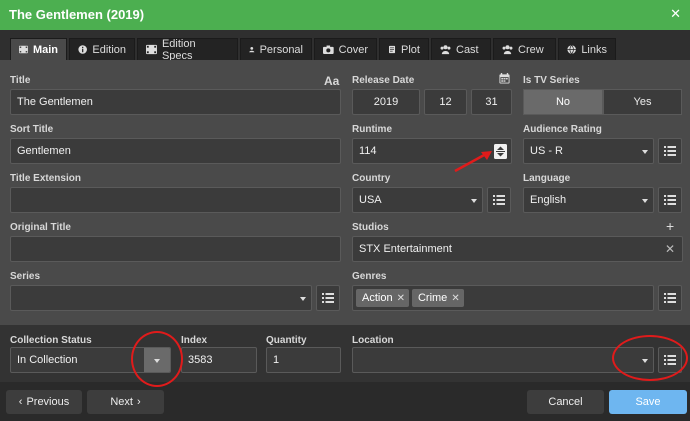  Describe the element at coordinates (175, 200) in the screenshot. I see `title-extension-input` at that location.